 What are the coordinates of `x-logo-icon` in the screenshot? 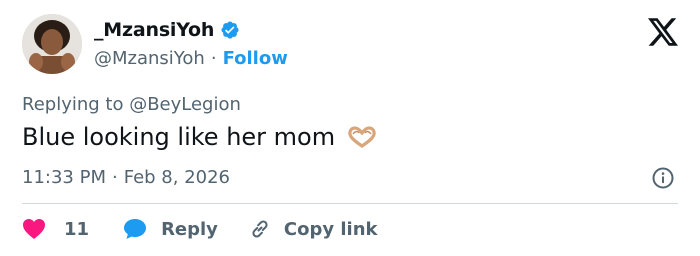 It's located at (663, 32).